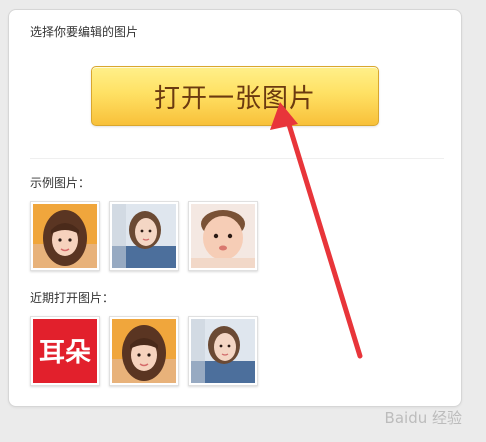  Describe the element at coordinates (72, 298) in the screenshot. I see `recent-label: 近期打开图片：` at that location.